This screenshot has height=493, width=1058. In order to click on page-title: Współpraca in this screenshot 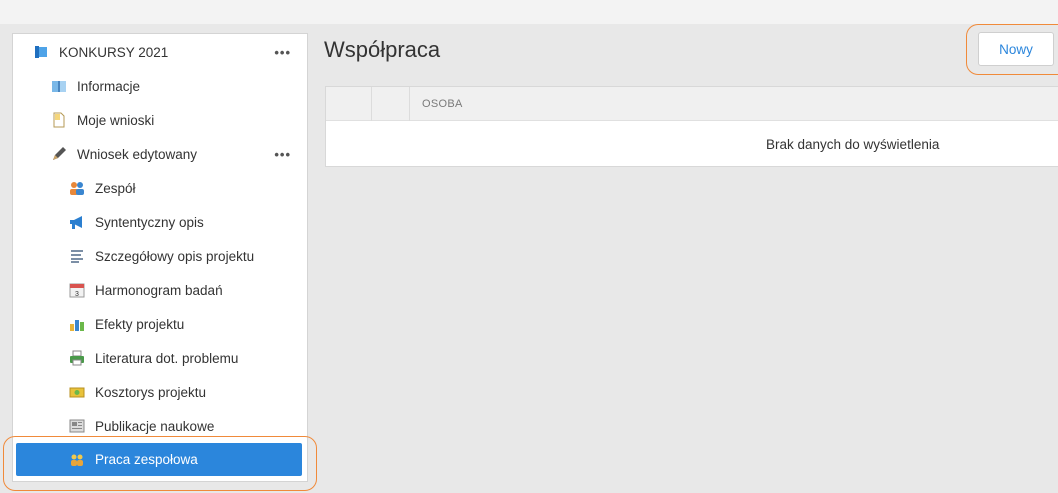, I will do `click(382, 49)`.